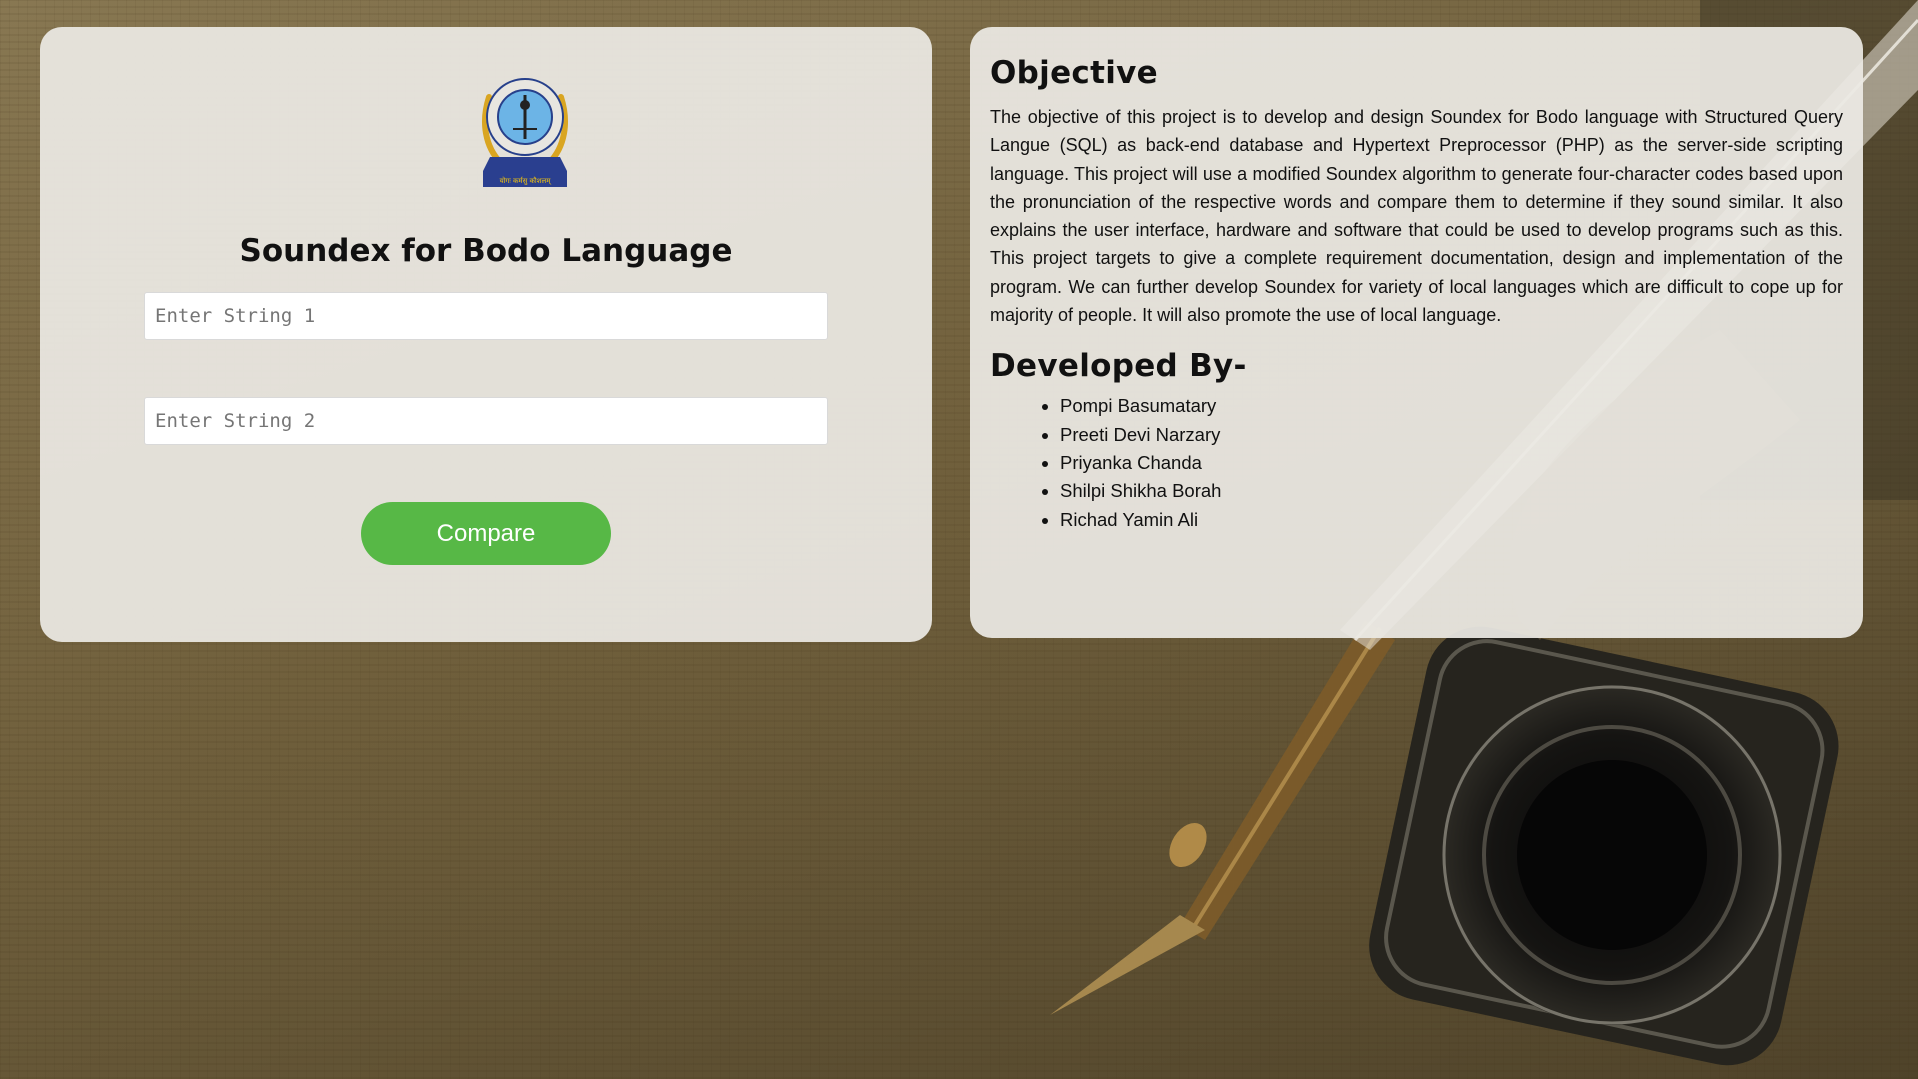  What do you see at coordinates (525, 132) in the screenshot?
I see `college-logo: योगः कर्मसु कौशलम्` at bounding box center [525, 132].